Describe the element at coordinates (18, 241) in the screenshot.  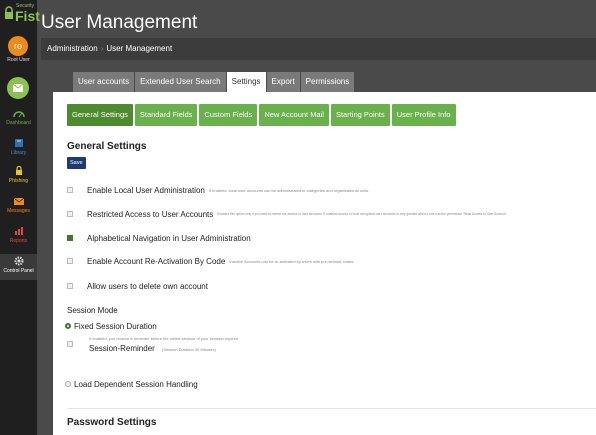
I see `nav-label: Reports` at that location.